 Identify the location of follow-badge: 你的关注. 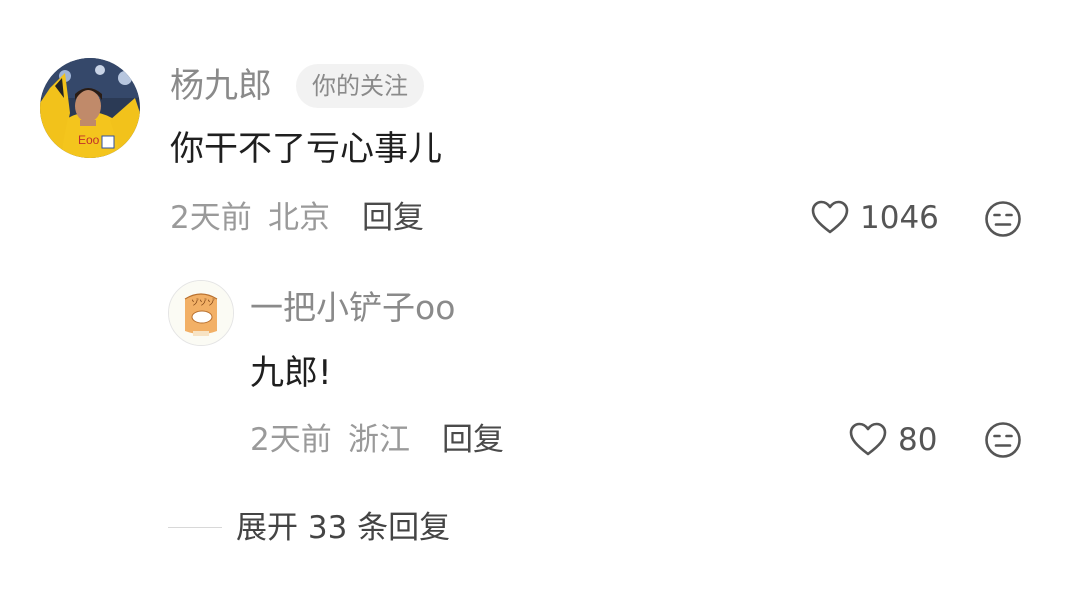
(360, 86).